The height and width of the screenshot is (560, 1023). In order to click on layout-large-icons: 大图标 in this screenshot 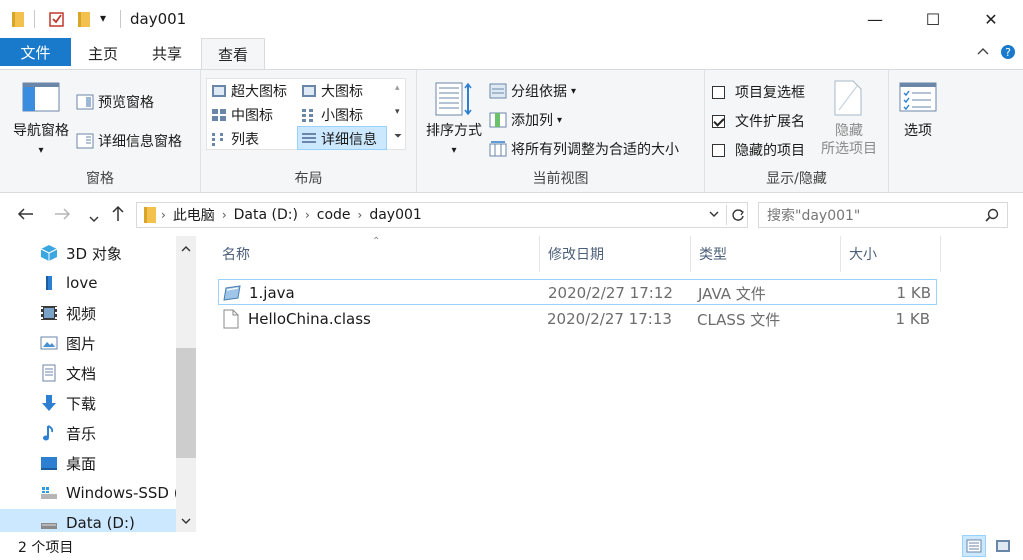, I will do `click(332, 91)`.